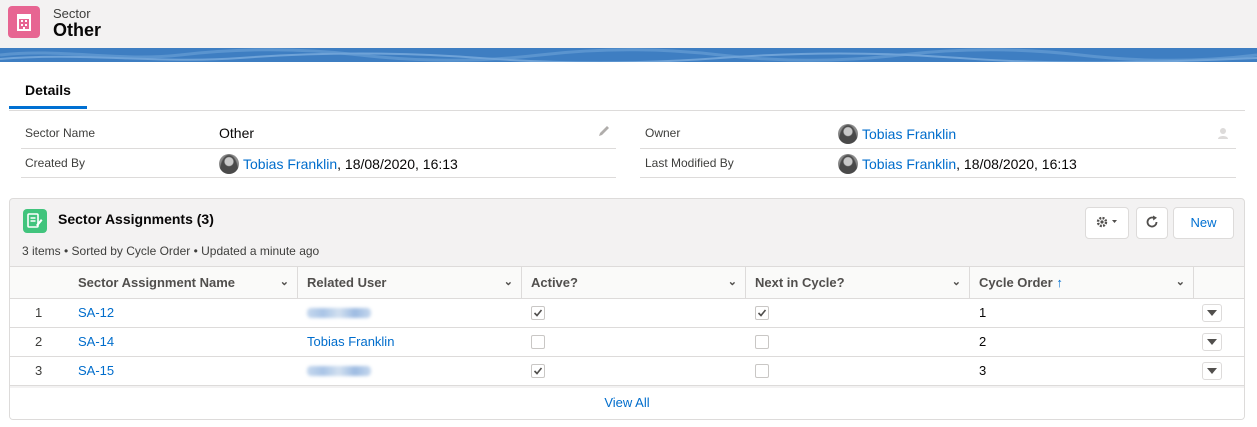  Describe the element at coordinates (689, 163) in the screenshot. I see `last-modified-by-label: Last Modified By` at that location.